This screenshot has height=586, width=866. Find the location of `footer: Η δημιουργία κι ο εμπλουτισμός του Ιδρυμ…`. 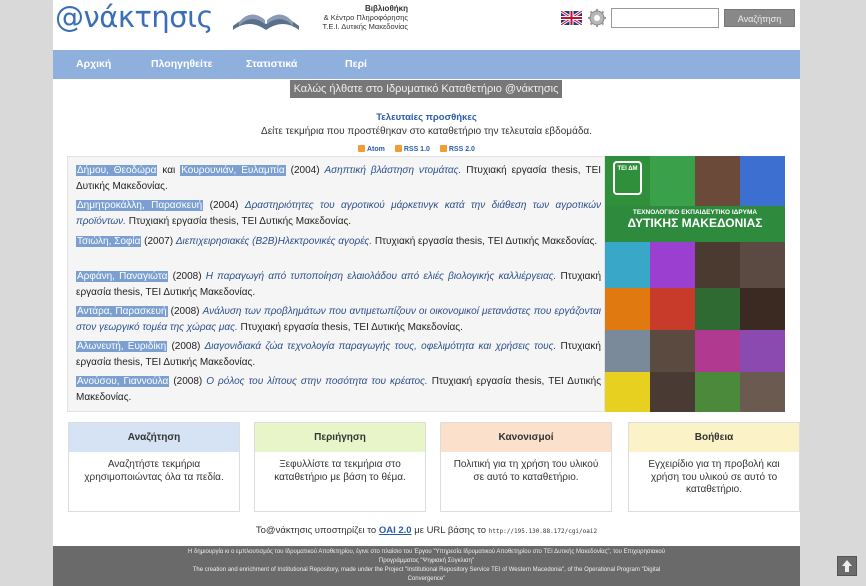

footer: Η δημιουργία κι ο εμπλουτισμός του Ιδρυμ… is located at coordinates (426, 566).